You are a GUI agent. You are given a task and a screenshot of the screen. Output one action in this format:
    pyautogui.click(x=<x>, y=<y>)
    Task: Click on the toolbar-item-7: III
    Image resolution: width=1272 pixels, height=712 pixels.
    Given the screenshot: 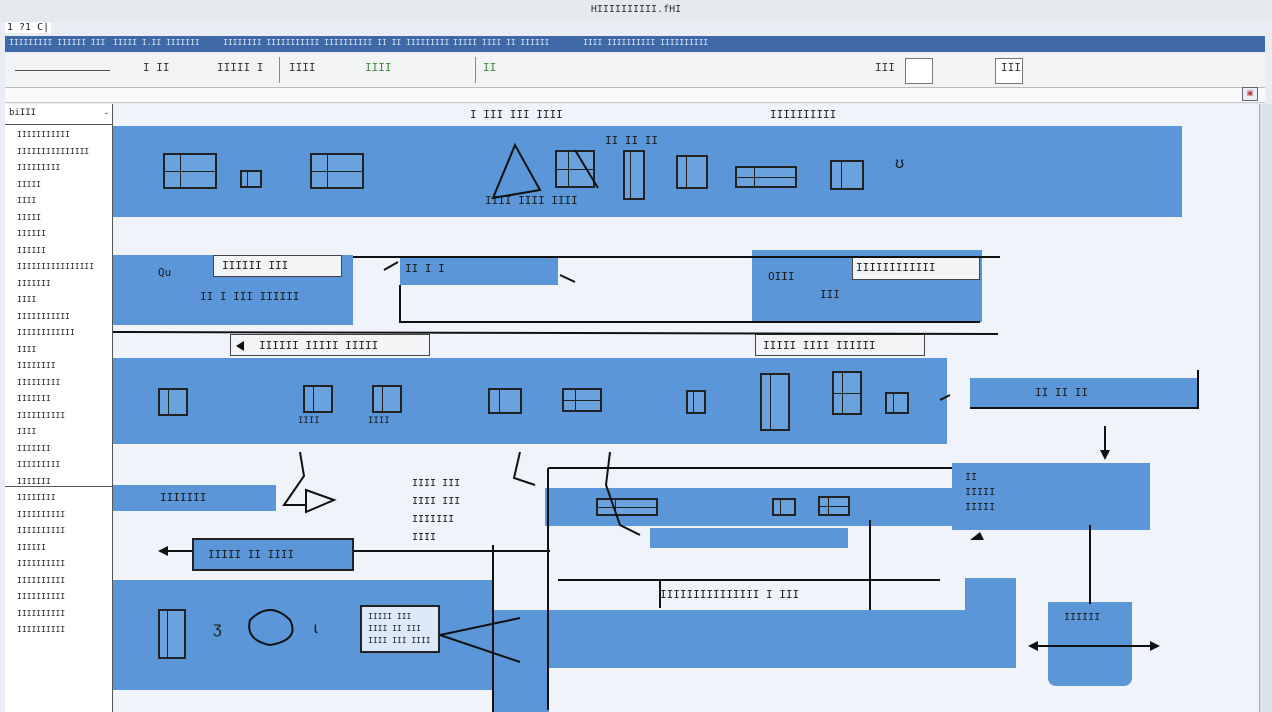 What is the action you would take?
    pyautogui.click(x=1011, y=67)
    